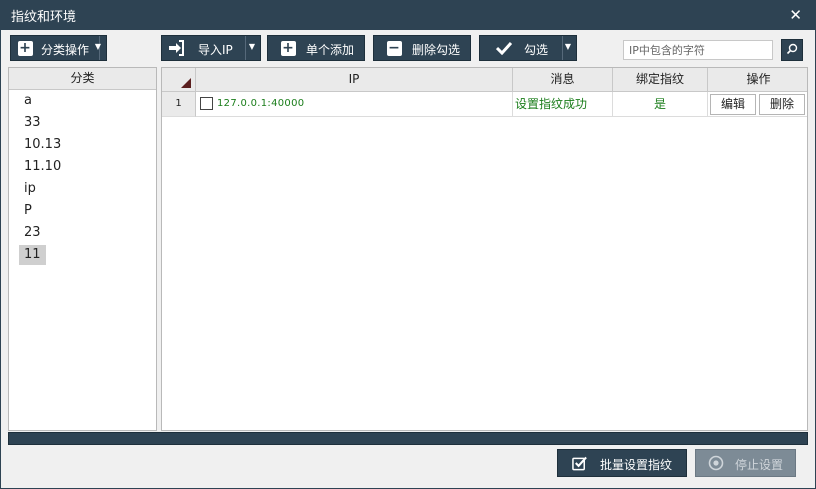 This screenshot has height=489, width=816. I want to click on title-bar: 指纹和环境 ✕, so click(408, 15).